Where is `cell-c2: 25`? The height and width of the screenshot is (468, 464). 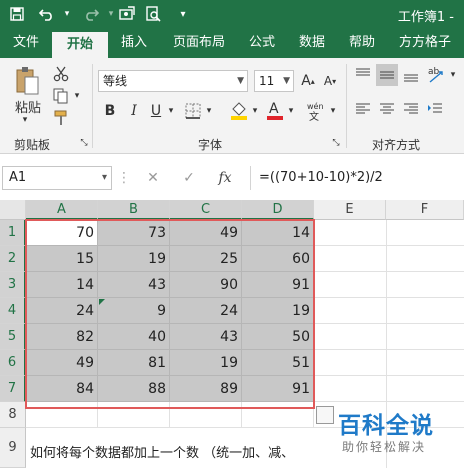 cell-c2: 25 is located at coordinates (206, 259).